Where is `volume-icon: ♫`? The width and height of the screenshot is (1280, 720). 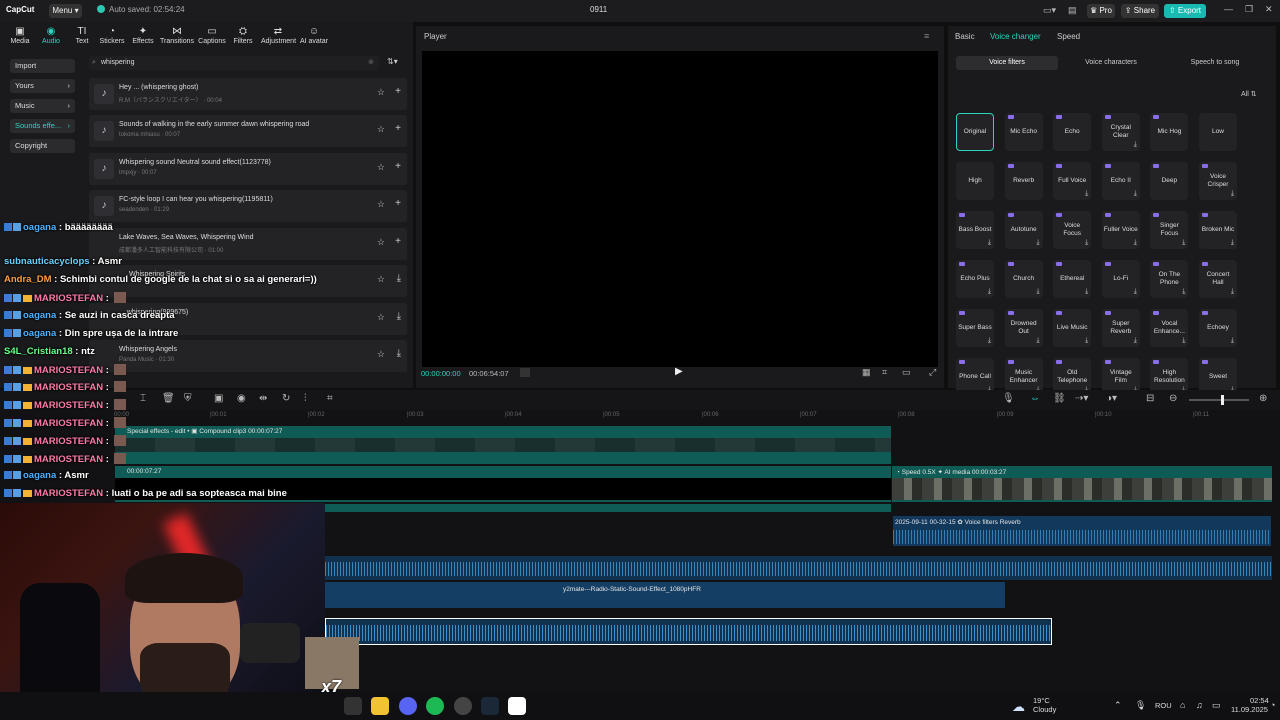
volume-icon: ♫ is located at coordinates (1199, 705).